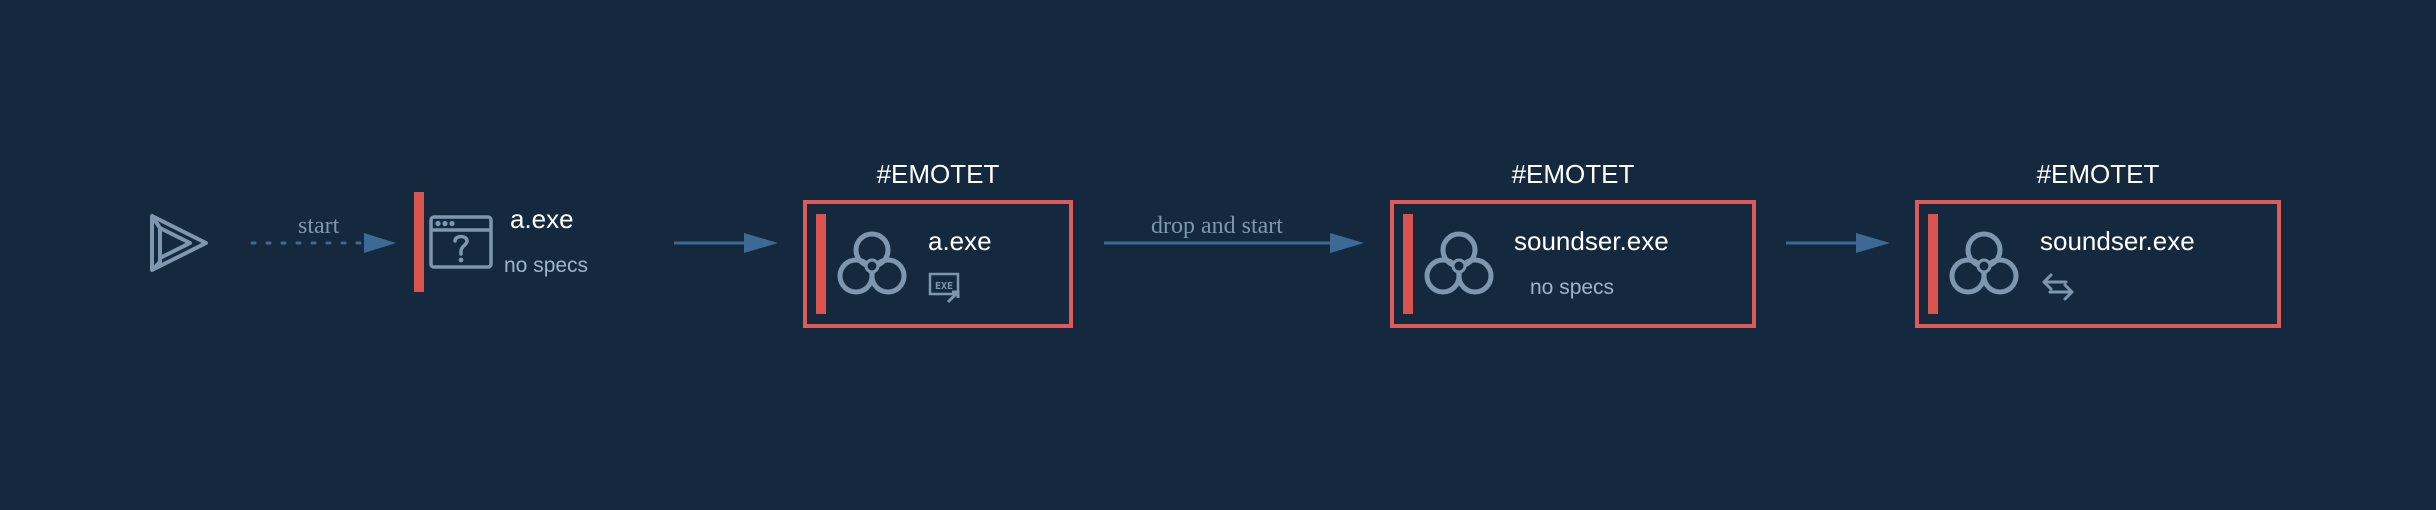  What do you see at coordinates (2117, 241) in the screenshot?
I see `node-4-name: soundser.exe` at bounding box center [2117, 241].